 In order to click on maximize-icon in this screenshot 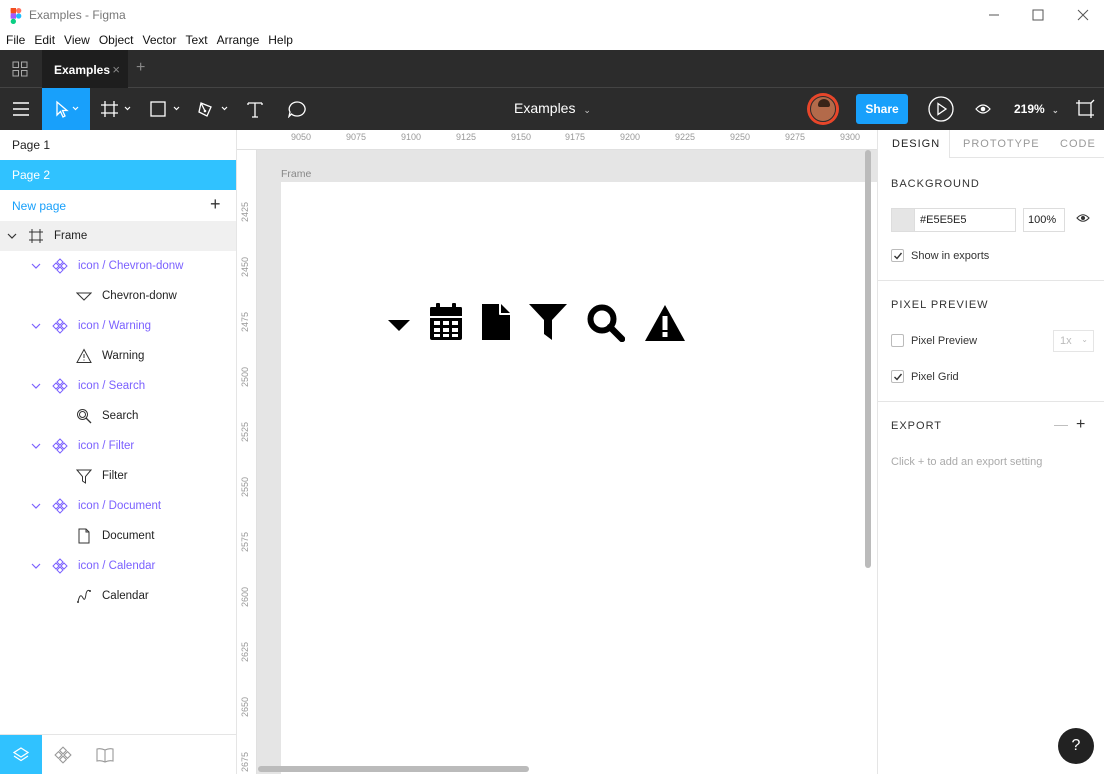, I will do `click(1038, 15)`.